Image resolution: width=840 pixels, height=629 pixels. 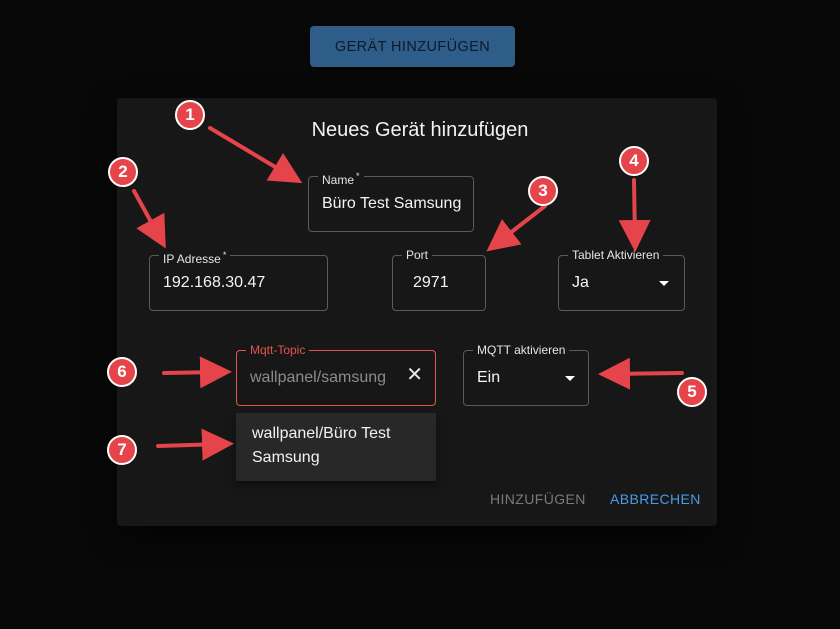 What do you see at coordinates (122, 372) in the screenshot?
I see `annotation-badge-6: 6` at bounding box center [122, 372].